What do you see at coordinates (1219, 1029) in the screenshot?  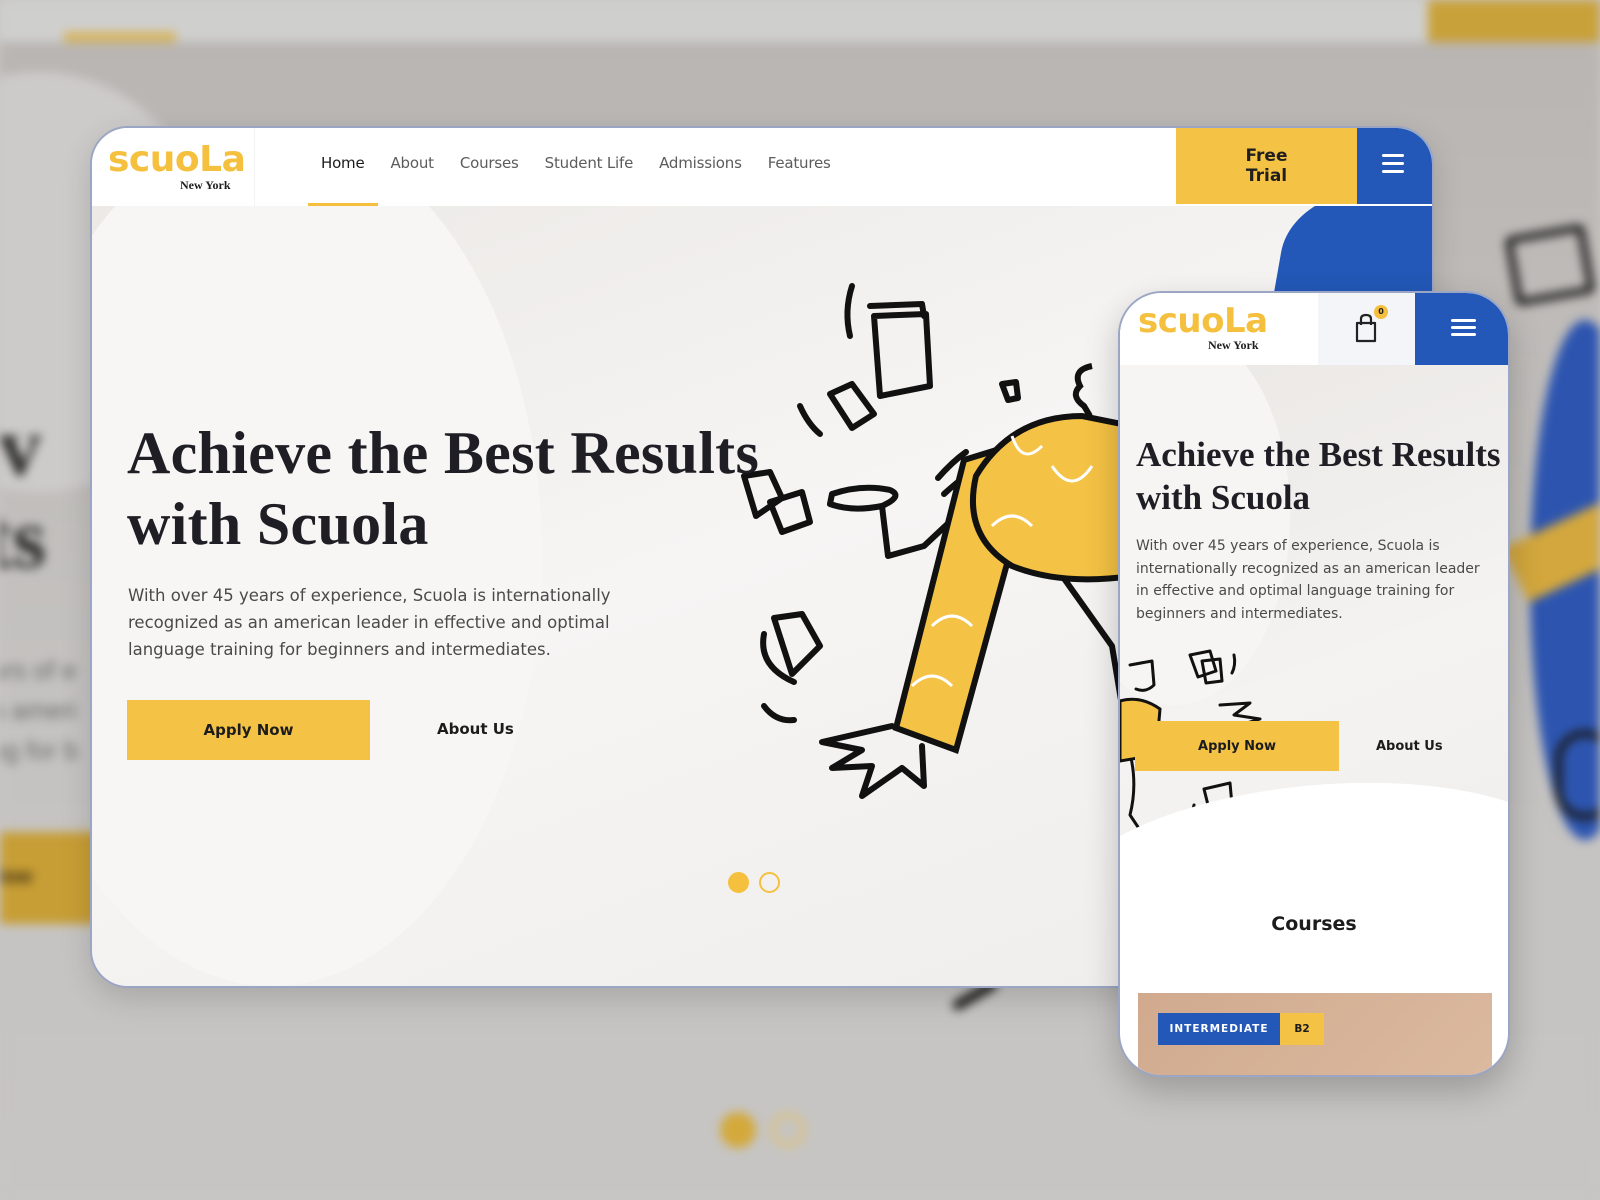 I see `course-level-badge: INTERMEDIATE` at bounding box center [1219, 1029].